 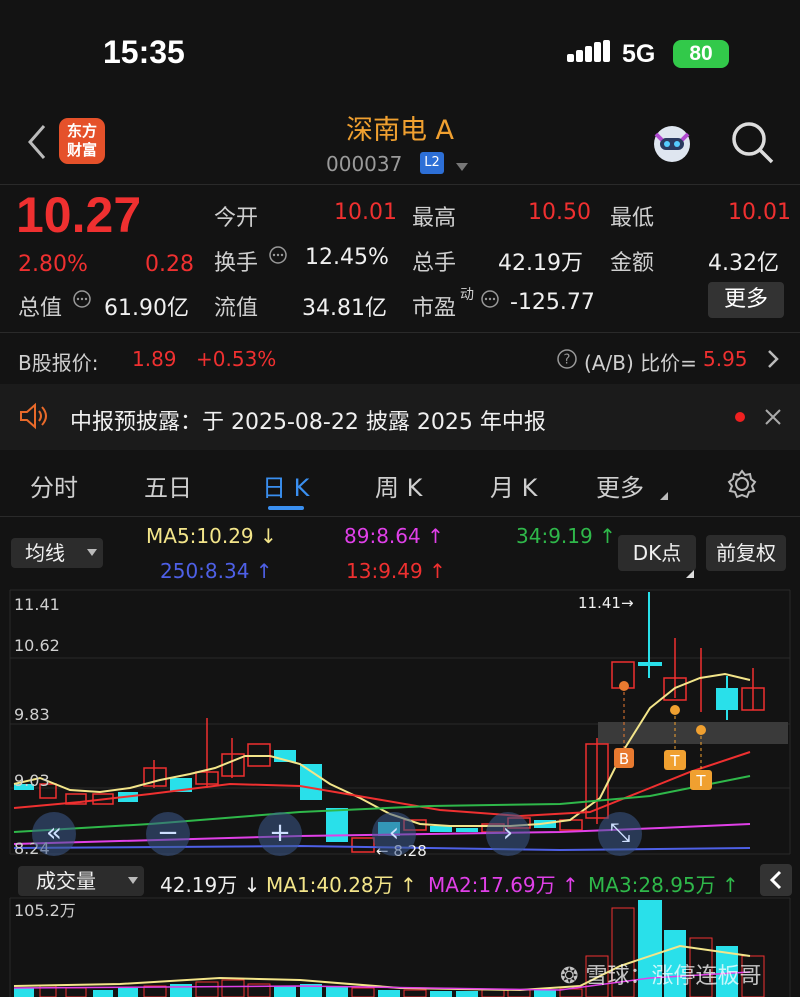 What do you see at coordinates (398, 485) in the screenshot?
I see `tab-weekly-k: 周 K` at bounding box center [398, 485].